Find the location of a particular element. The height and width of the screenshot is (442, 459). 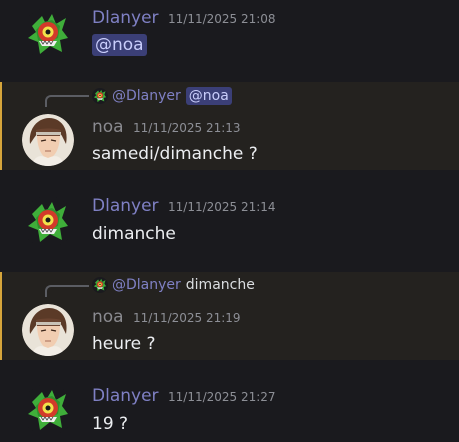

message-content: dimanche is located at coordinates (134, 234).